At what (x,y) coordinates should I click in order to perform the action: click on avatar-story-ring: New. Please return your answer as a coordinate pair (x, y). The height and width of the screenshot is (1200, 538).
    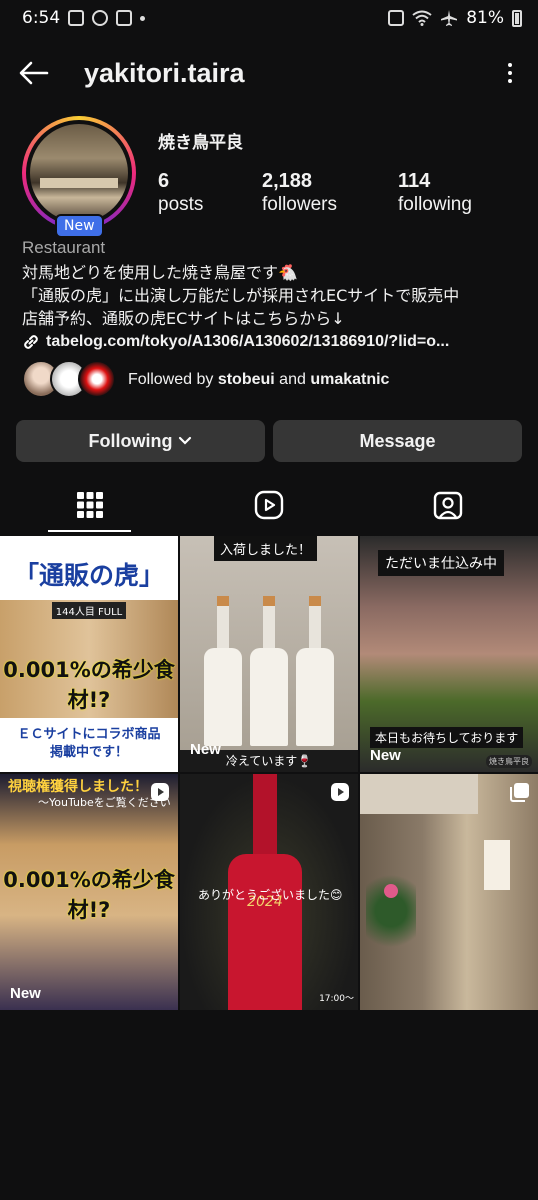
    Looking at the image, I should click on (79, 177).